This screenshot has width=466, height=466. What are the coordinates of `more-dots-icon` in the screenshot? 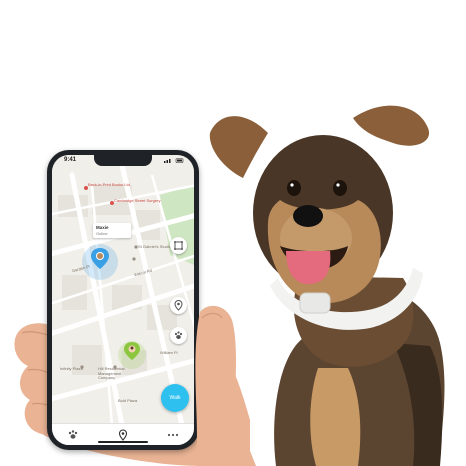 It's located at (173, 435).